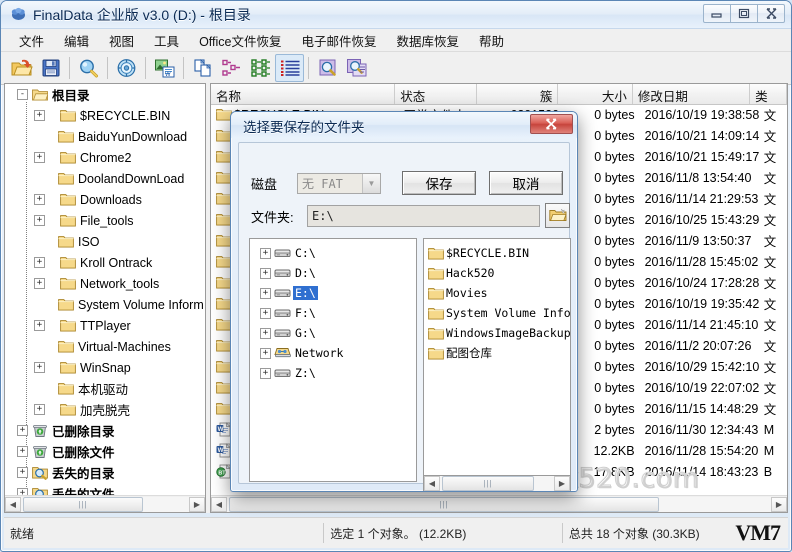 The width and height of the screenshot is (792, 552). Describe the element at coordinates (50, 68) in the screenshot. I see `save-disk-icon` at that location.